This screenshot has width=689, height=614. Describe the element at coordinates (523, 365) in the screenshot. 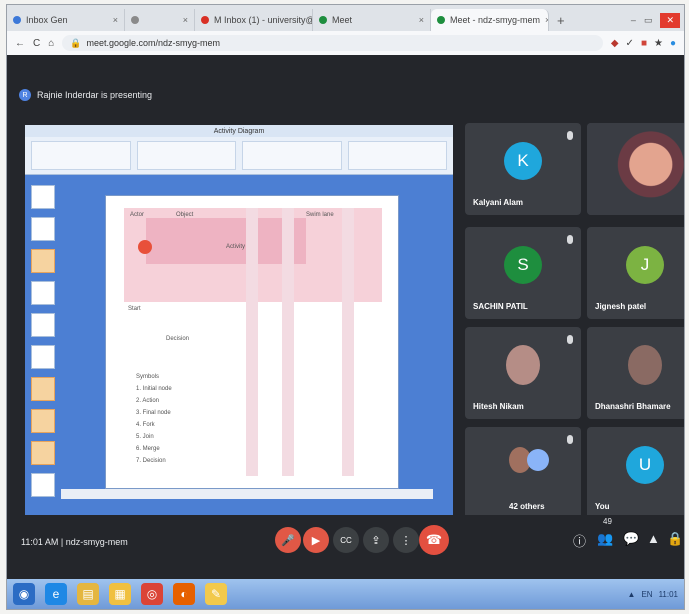

I see `participant-photo` at that location.